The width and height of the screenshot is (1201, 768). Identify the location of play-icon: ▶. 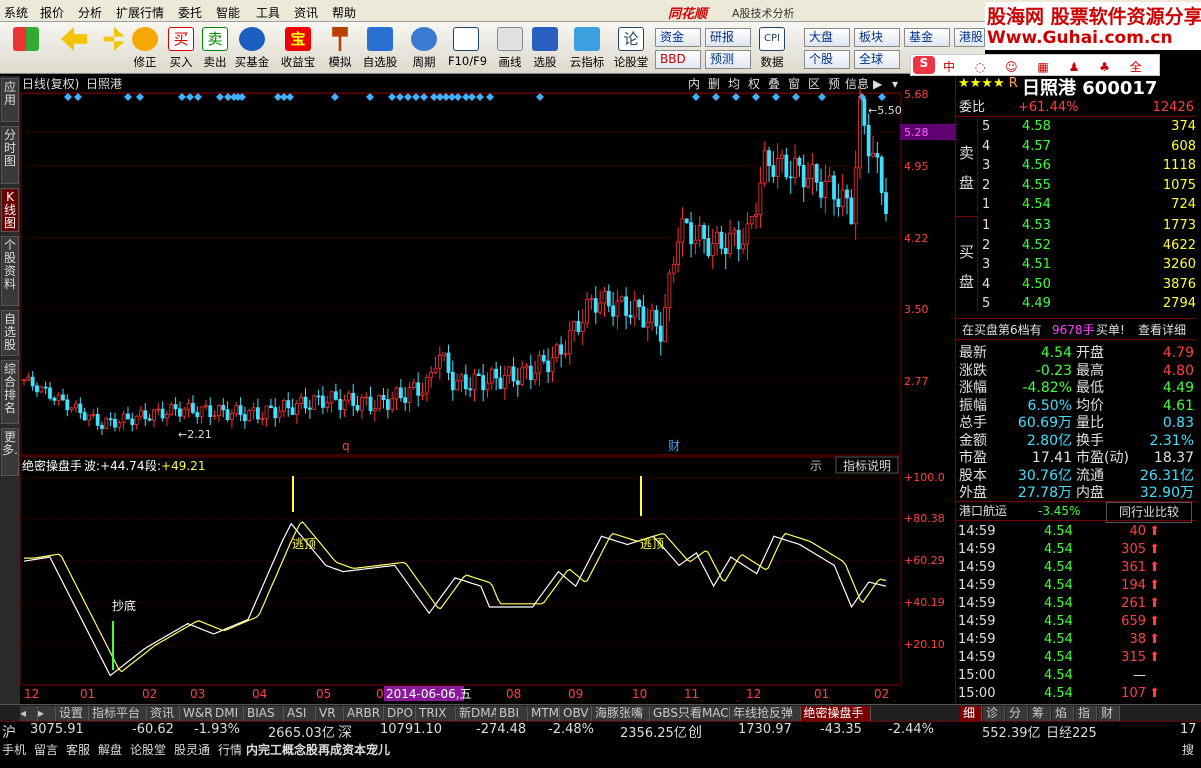
(878, 84).